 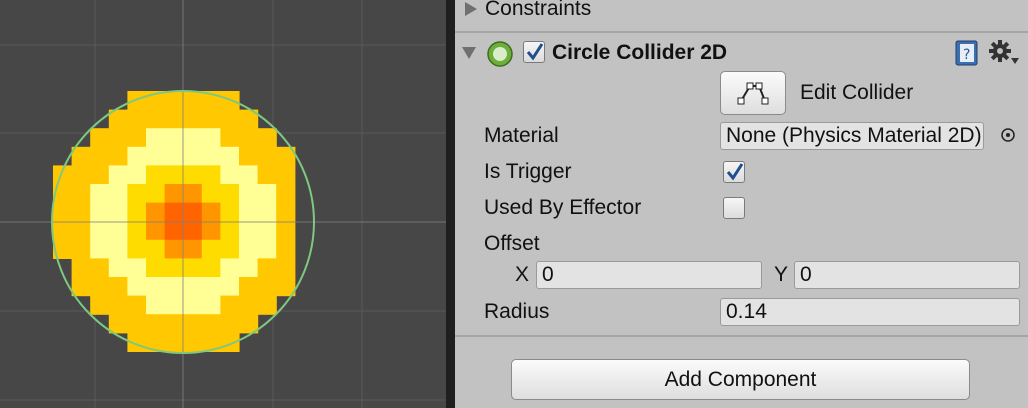 I want to click on component-enabled-checkbox, so click(x=534, y=52).